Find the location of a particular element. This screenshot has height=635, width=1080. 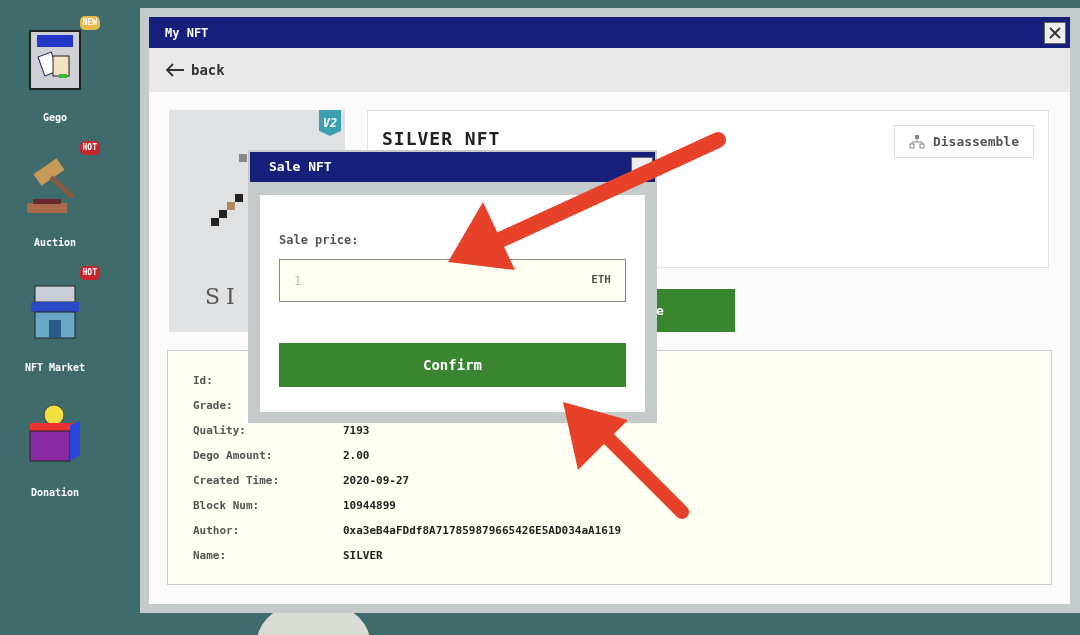

back-link: back is located at coordinates (195, 70).